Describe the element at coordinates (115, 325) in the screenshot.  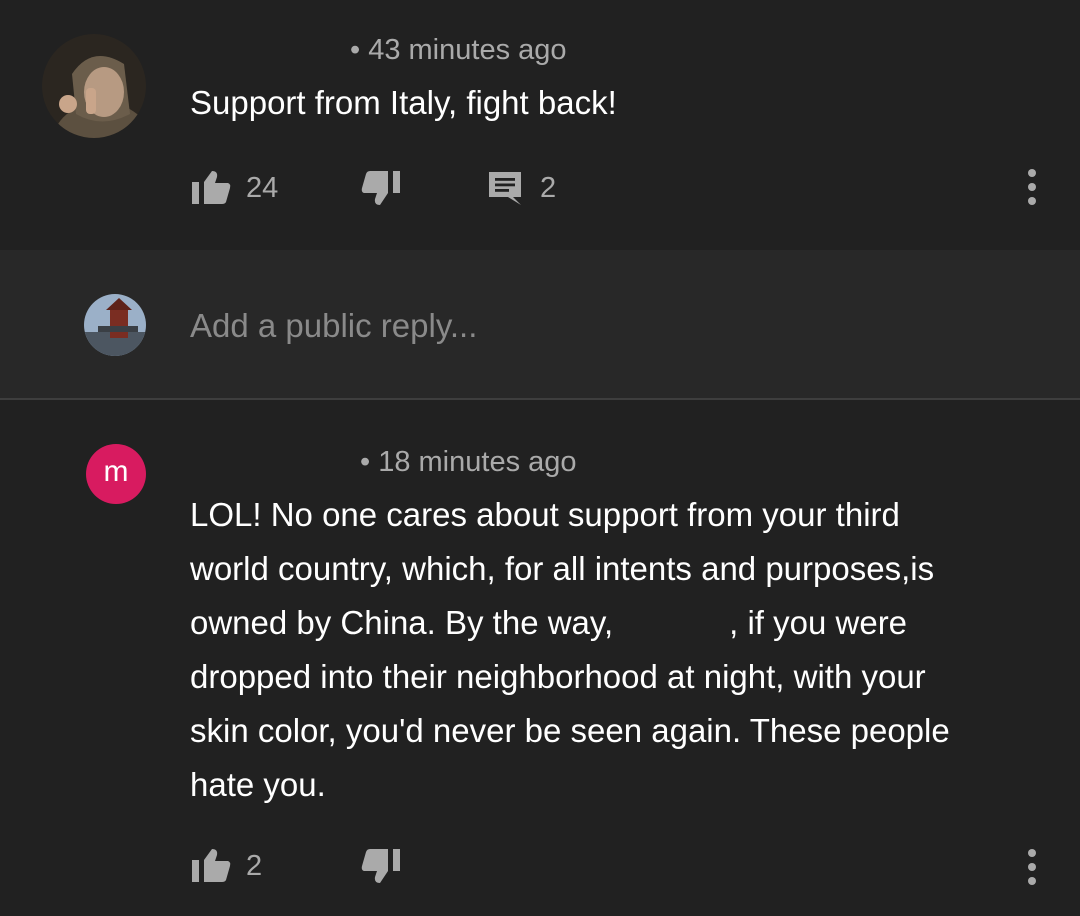
I see `user-avatar` at that location.